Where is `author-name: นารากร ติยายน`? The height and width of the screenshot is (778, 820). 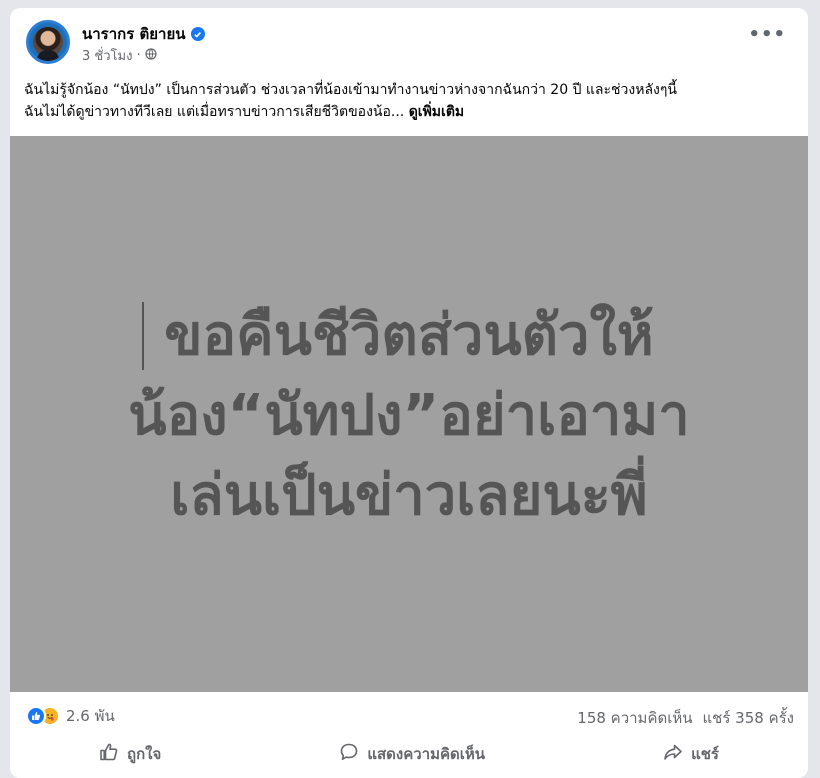 author-name: นารากร ติยายน is located at coordinates (134, 34).